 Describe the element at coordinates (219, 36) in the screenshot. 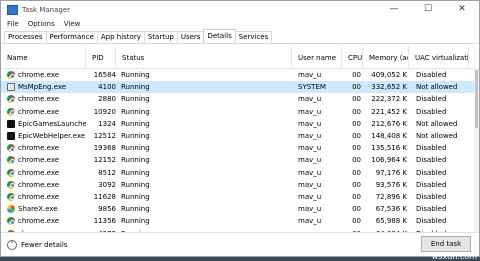

I see `tab-details: Details` at that location.